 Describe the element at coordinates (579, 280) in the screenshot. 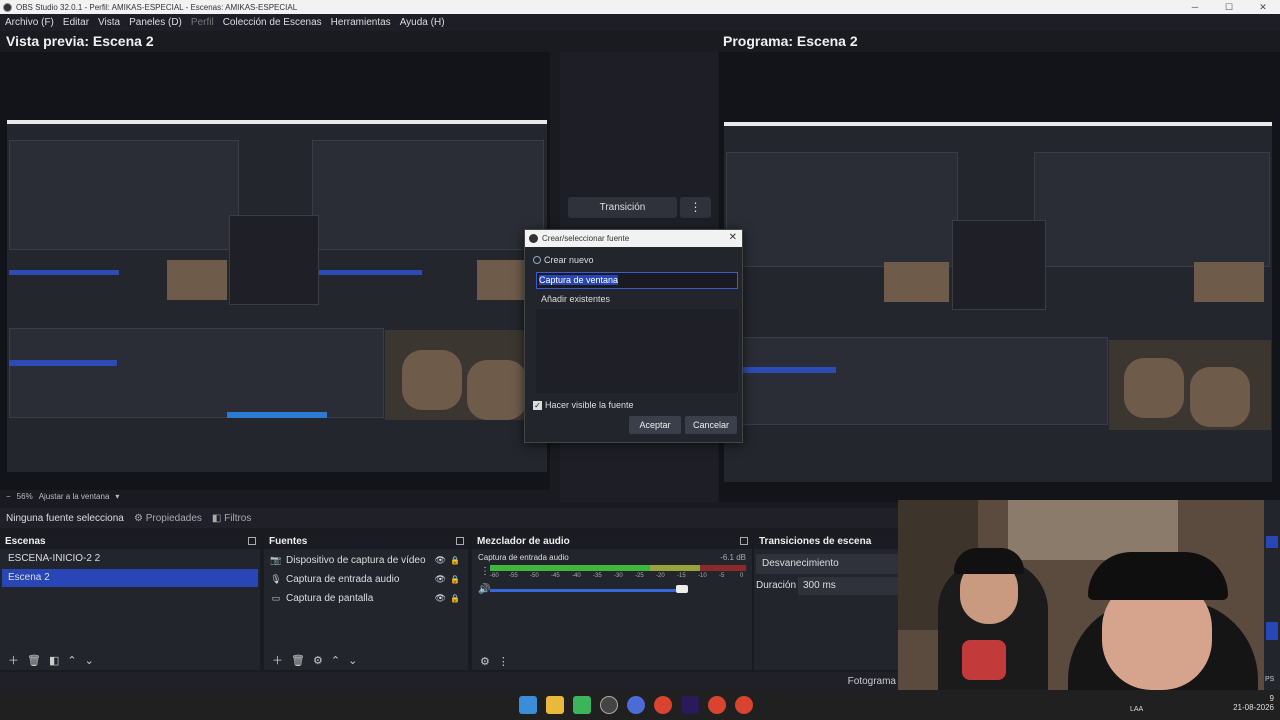

I see `source-name-value: Captura de ventana` at that location.